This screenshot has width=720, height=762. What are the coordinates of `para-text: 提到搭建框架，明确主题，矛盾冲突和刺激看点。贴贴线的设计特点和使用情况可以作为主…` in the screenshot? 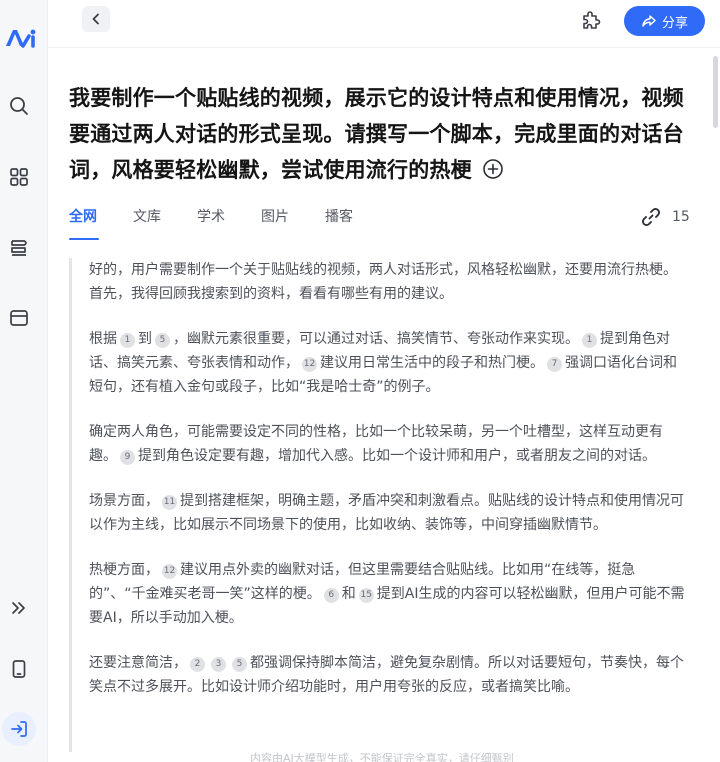 It's located at (386, 513).